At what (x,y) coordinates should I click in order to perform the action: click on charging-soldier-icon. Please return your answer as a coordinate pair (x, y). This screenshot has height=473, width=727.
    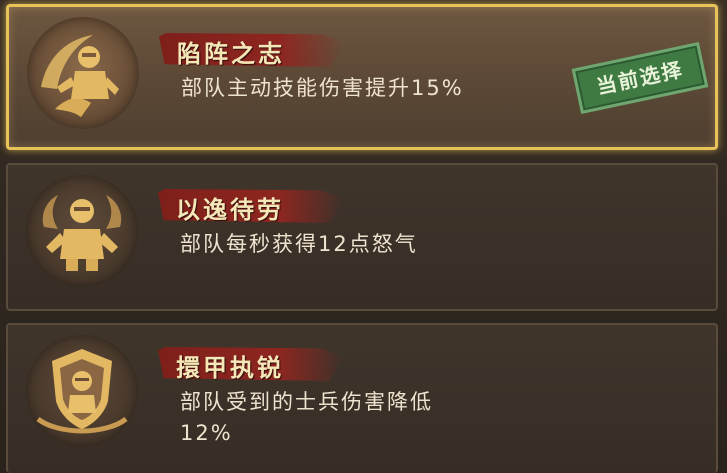
    Looking at the image, I should click on (83, 73).